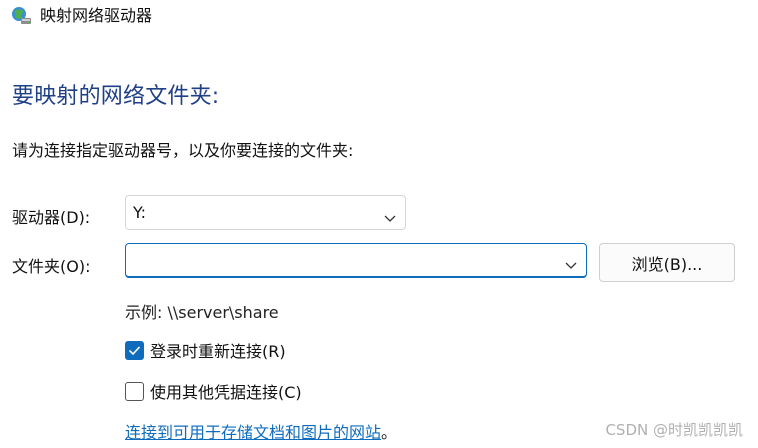 The width and height of the screenshot is (758, 448). I want to click on other-credentials-option: 使用其他凭据连接(C), so click(213, 391).